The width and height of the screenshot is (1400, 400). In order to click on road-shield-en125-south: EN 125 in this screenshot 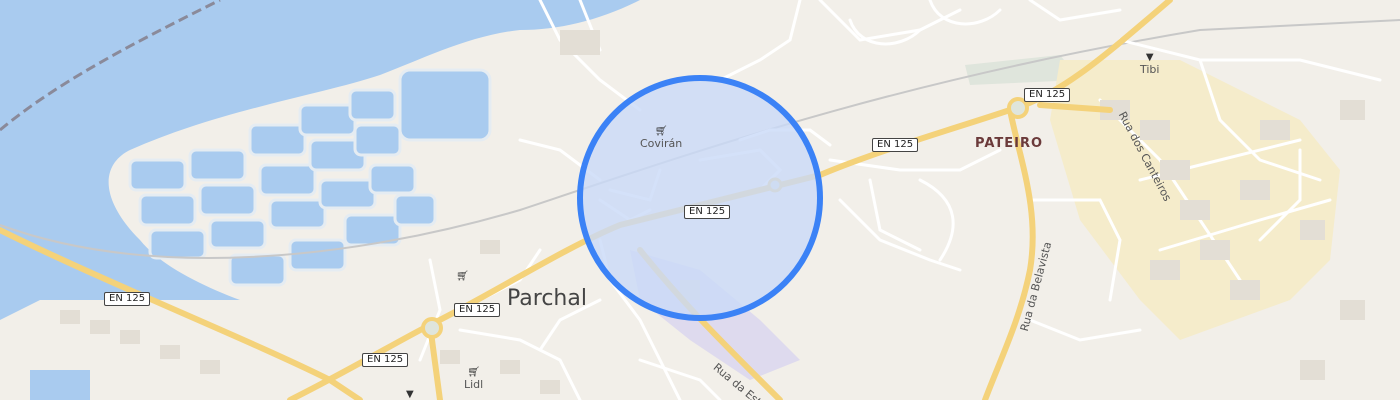, I will do `click(385, 360)`.